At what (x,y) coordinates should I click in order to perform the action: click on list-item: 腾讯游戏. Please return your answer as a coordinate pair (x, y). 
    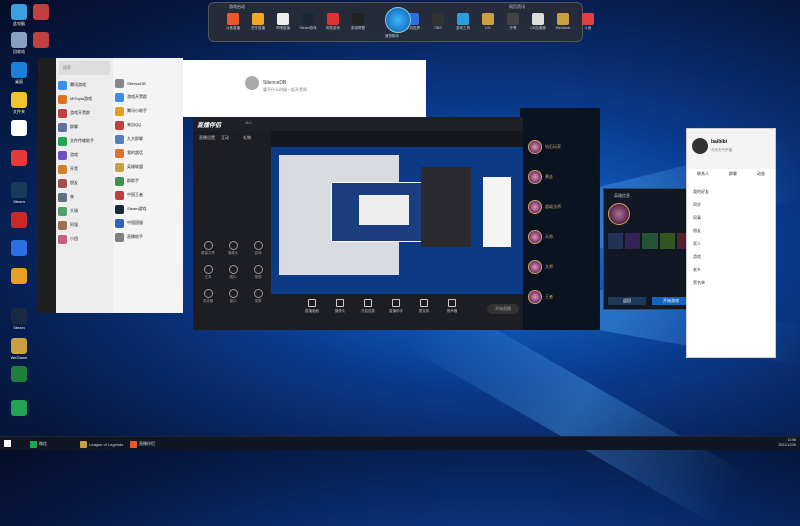
    Looking at the image, I should click on (84, 85).